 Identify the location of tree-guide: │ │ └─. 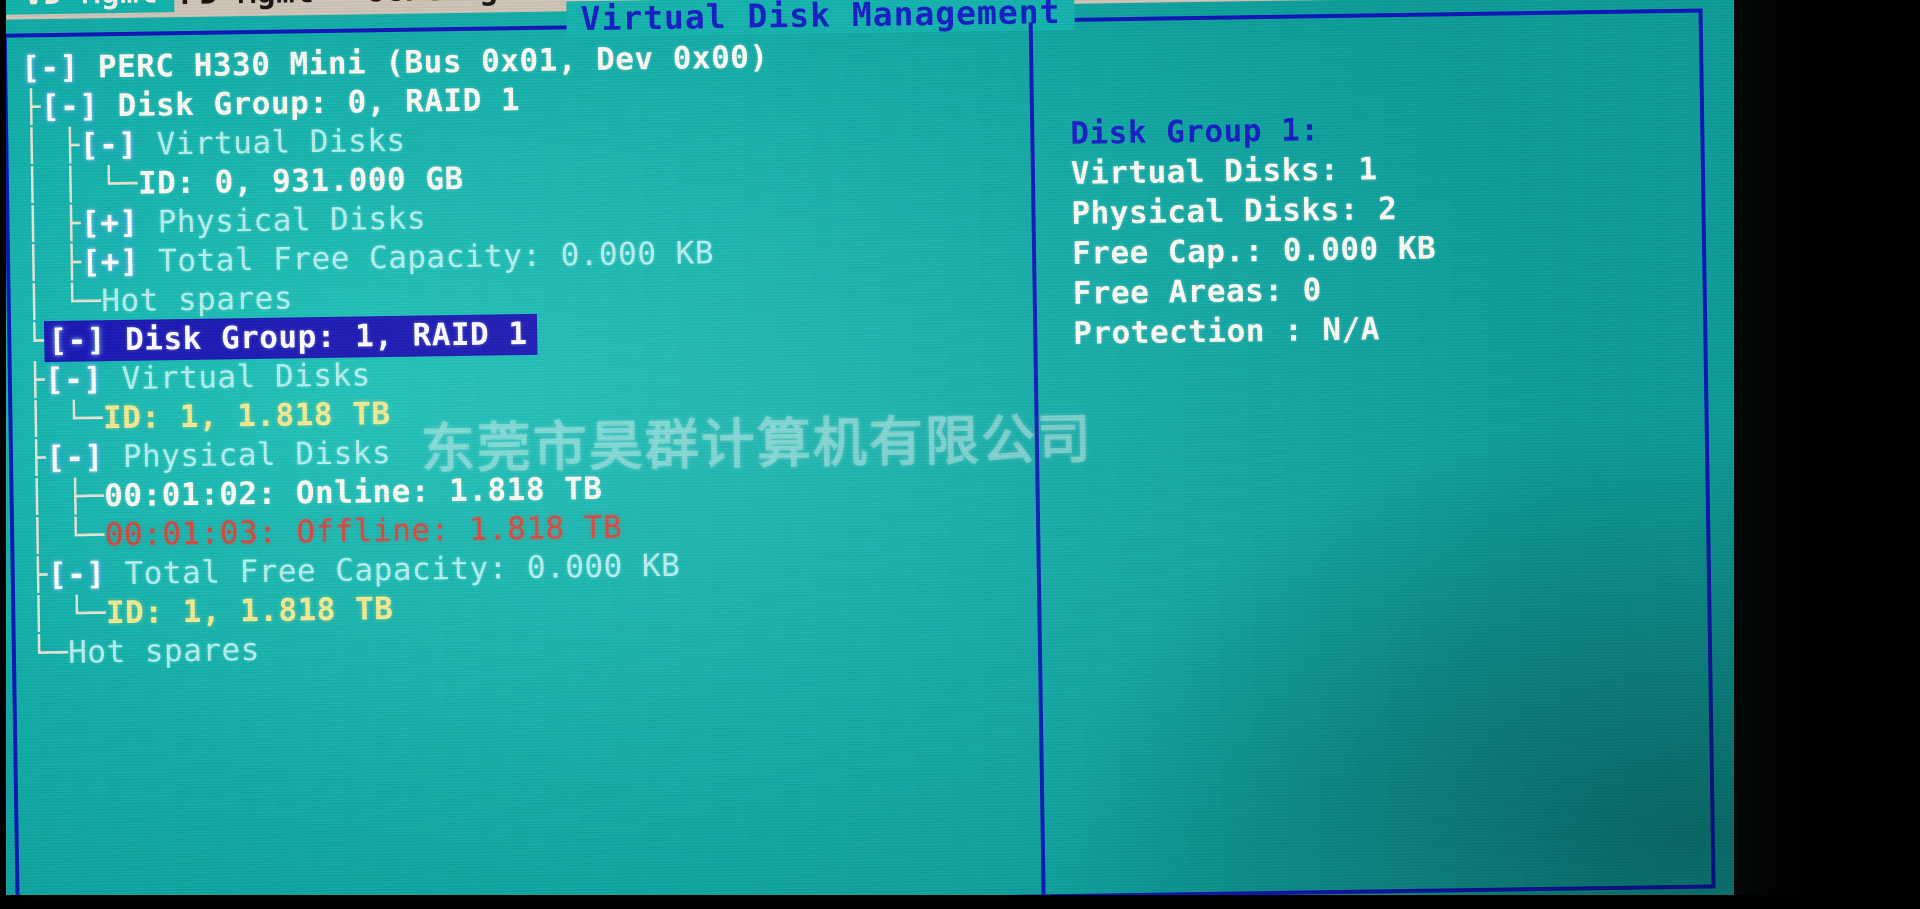
(80, 184).